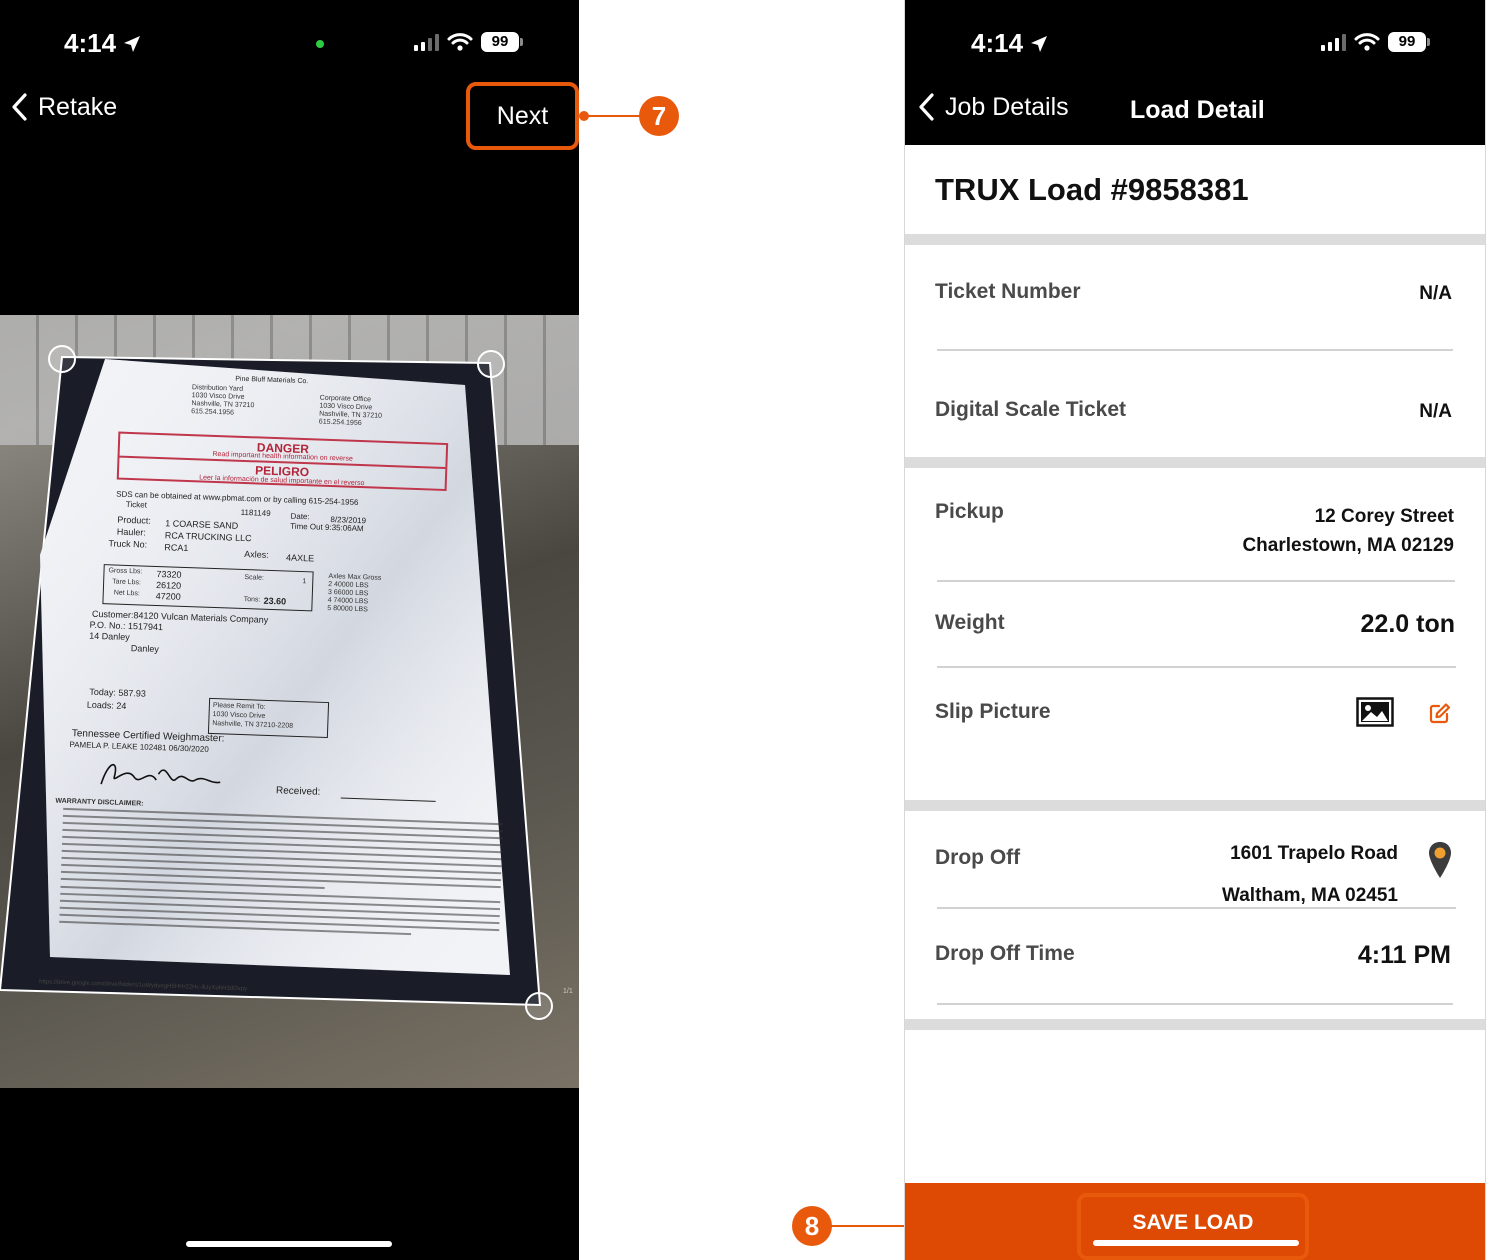 This screenshot has height=1260, width=1486. I want to click on edit-icon, so click(1440, 713).